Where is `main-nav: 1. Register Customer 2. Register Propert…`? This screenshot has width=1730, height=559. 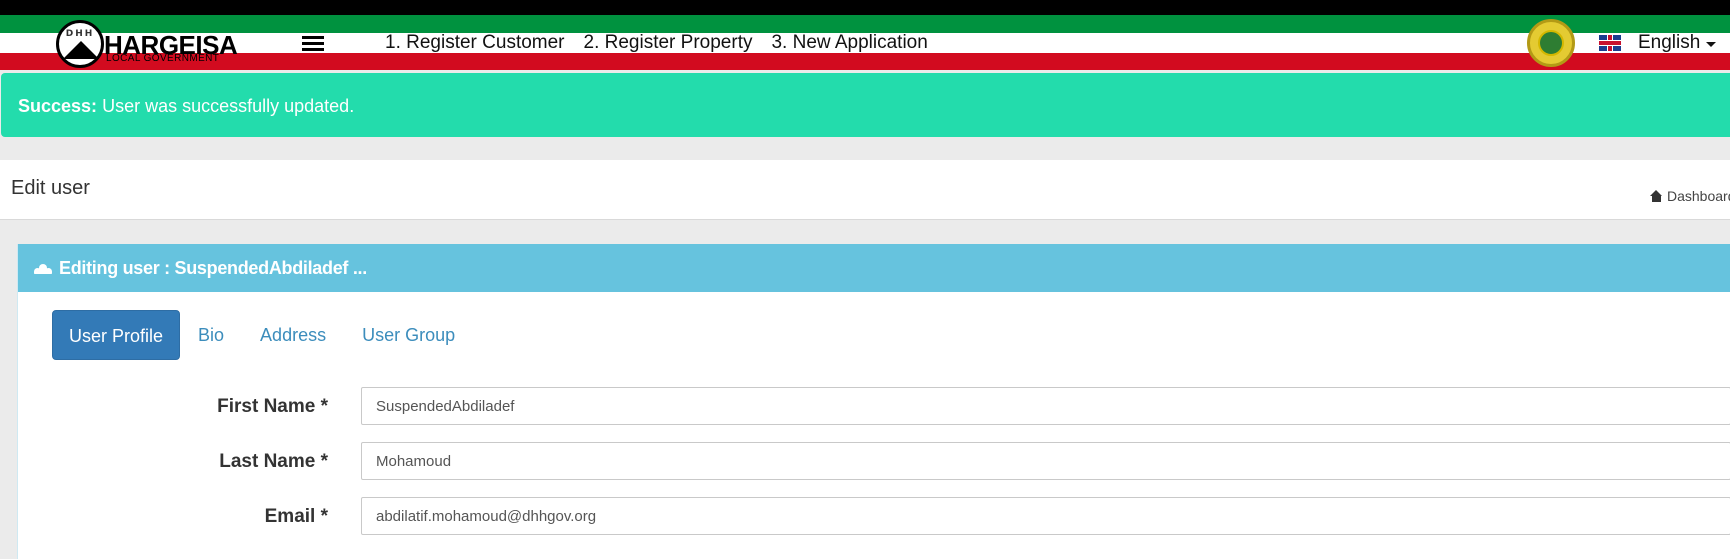
main-nav: 1. Register Customer 2. Register Propert… is located at coordinates (656, 43).